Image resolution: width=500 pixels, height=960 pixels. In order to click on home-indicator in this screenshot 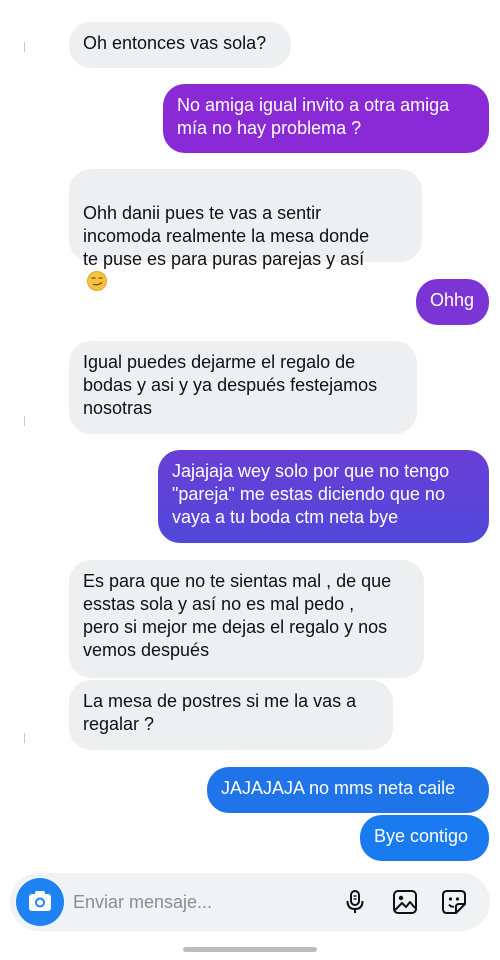, I will do `click(250, 949)`.